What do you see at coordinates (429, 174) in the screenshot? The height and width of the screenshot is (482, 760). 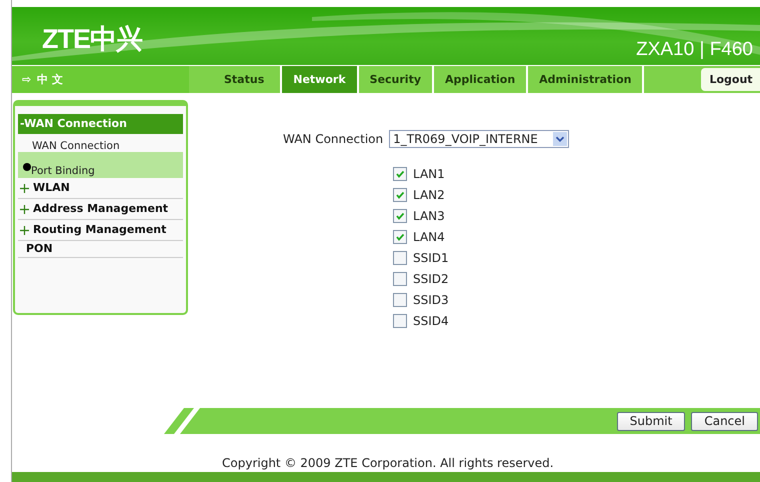 I see `checkbox-label: LAN1` at bounding box center [429, 174].